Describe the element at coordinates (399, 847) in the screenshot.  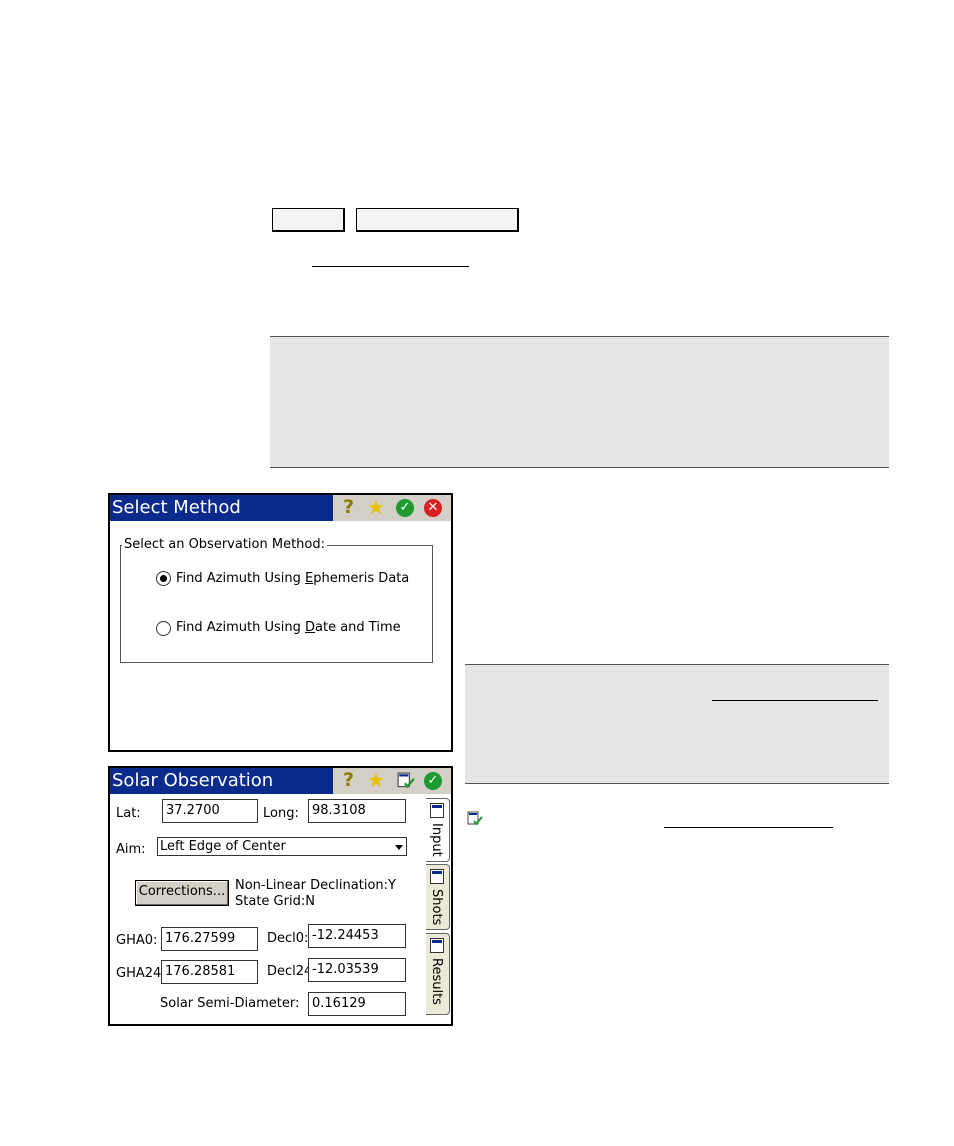
I see `chevron-down-icon` at that location.